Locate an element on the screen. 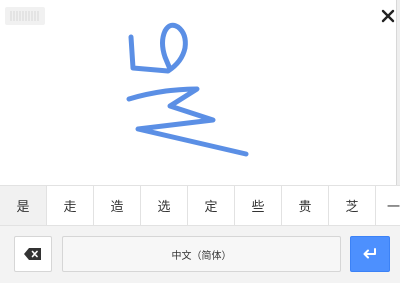  close-button is located at coordinates (388, 16).